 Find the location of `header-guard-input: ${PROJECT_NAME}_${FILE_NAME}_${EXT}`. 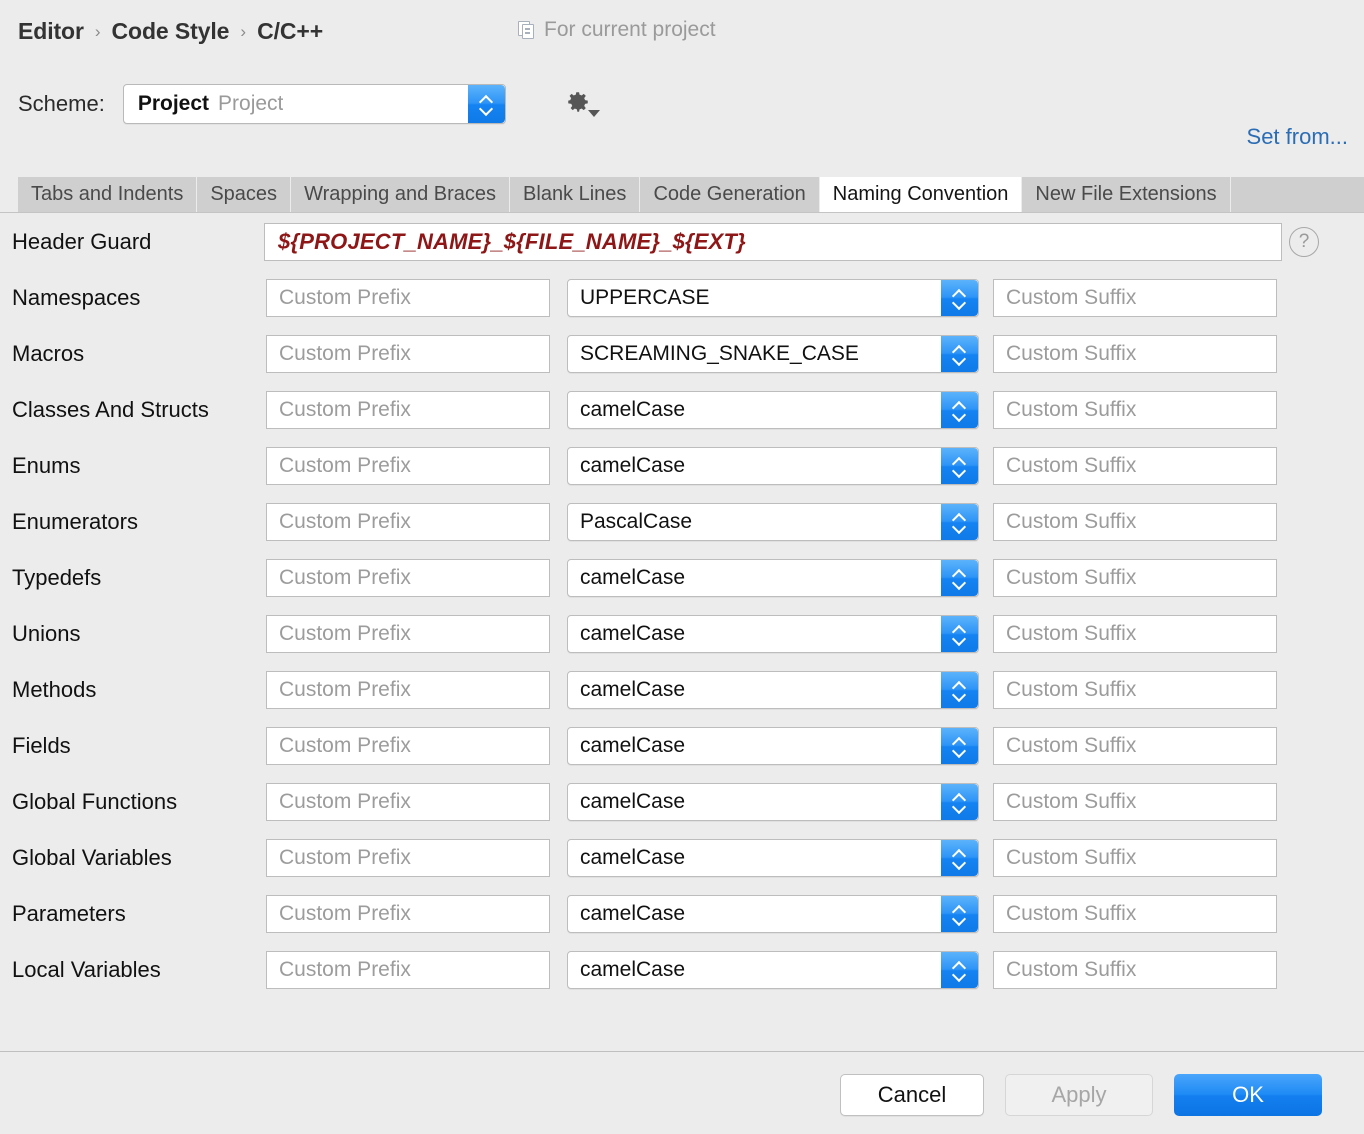

header-guard-input: ${PROJECT_NAME}_${FILE_NAME}_${EXT} is located at coordinates (773, 242).